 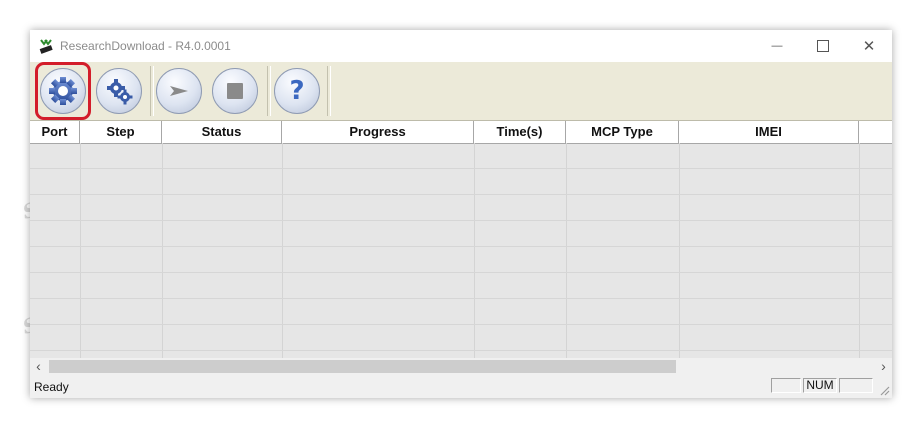 What do you see at coordinates (63, 91) in the screenshot?
I see `highlight-frame` at bounding box center [63, 91].